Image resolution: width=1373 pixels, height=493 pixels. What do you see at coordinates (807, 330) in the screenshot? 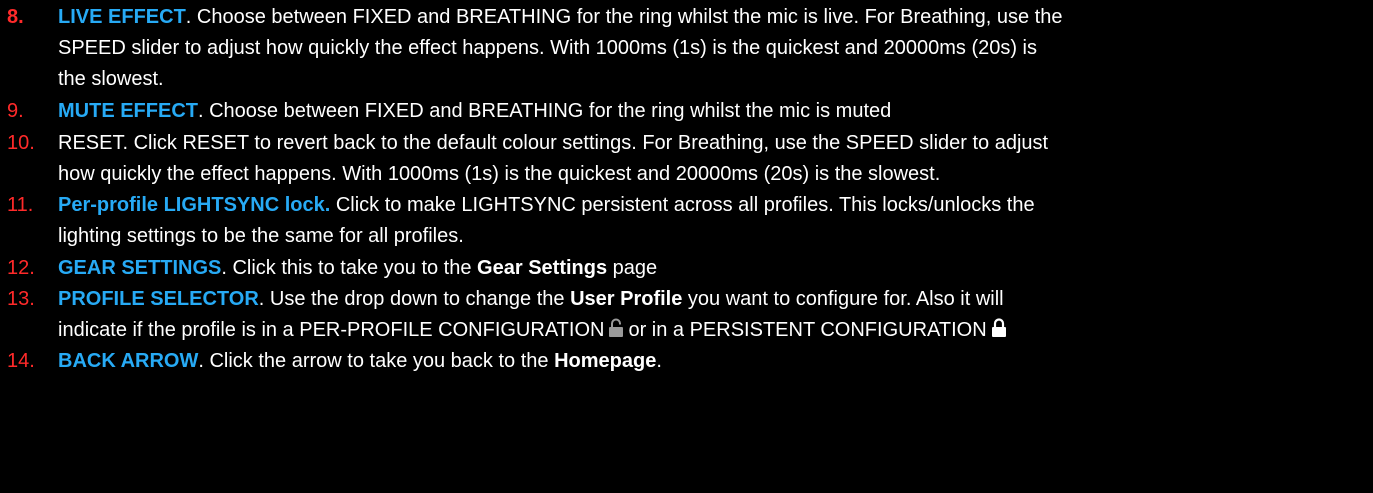
I see `item-text: or in a PERSISTENT CONFIGURATION` at bounding box center [807, 330].